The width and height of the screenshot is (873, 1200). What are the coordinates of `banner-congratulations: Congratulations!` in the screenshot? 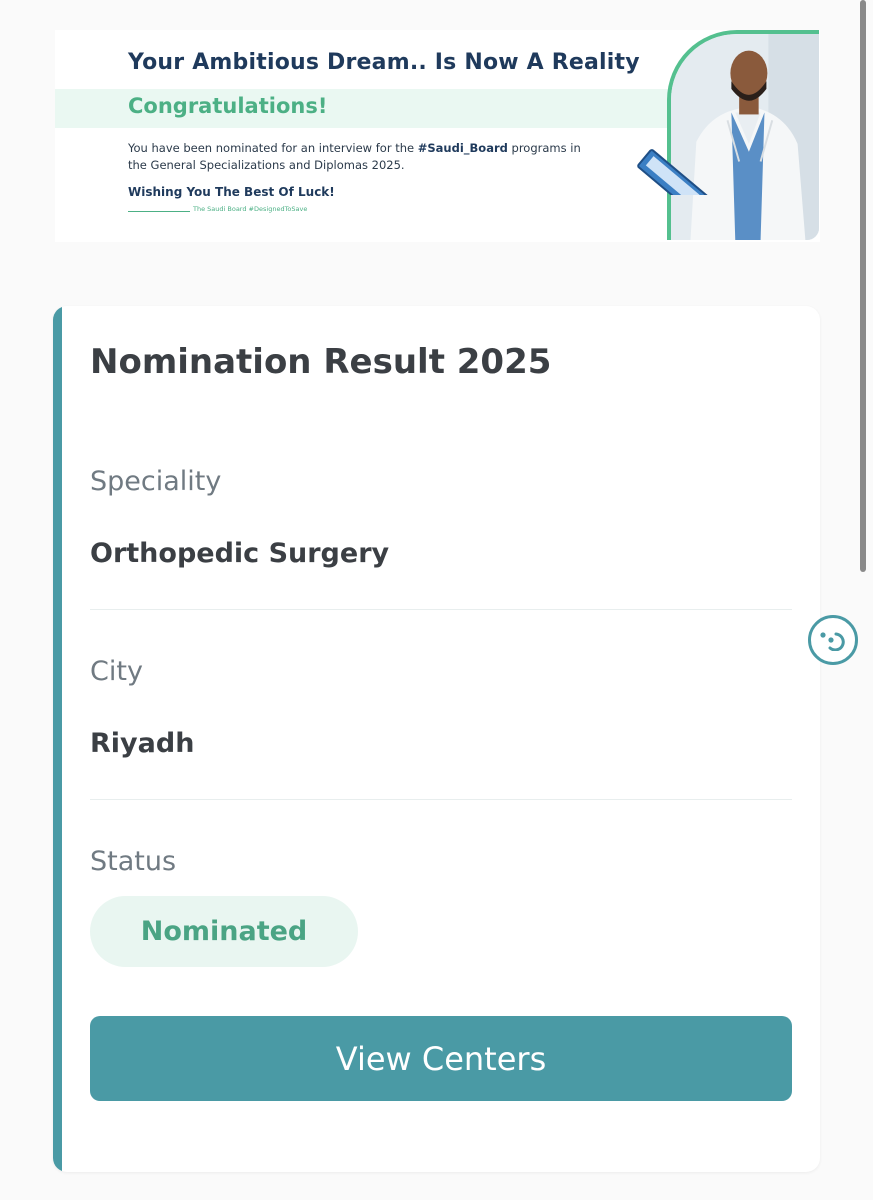 It's located at (228, 106).